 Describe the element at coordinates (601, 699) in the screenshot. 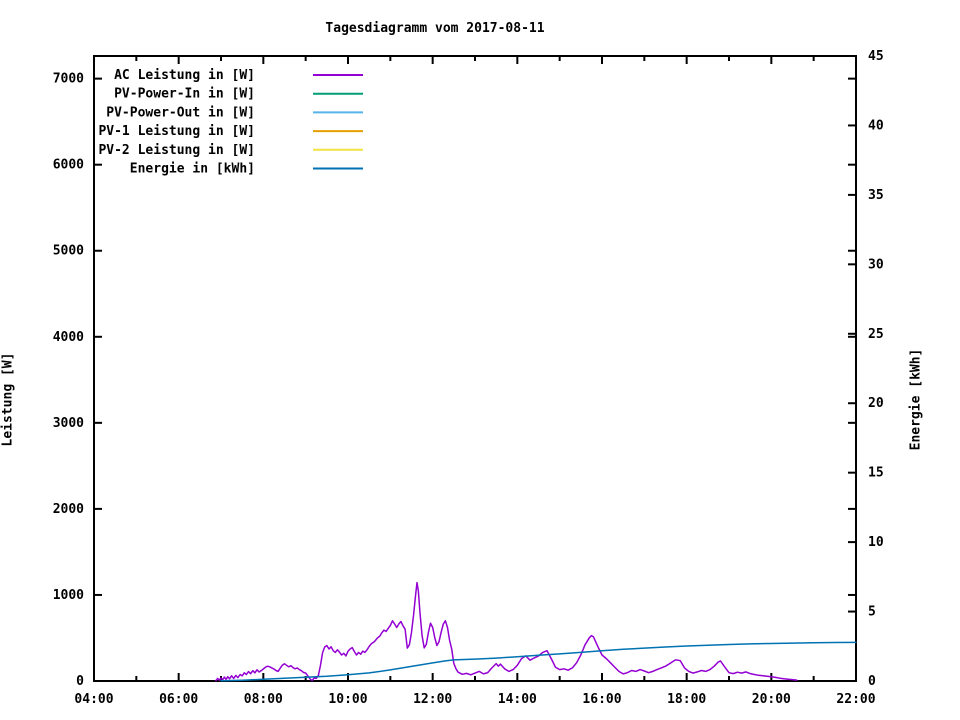

I see `x-tick-label: 16:00` at that location.